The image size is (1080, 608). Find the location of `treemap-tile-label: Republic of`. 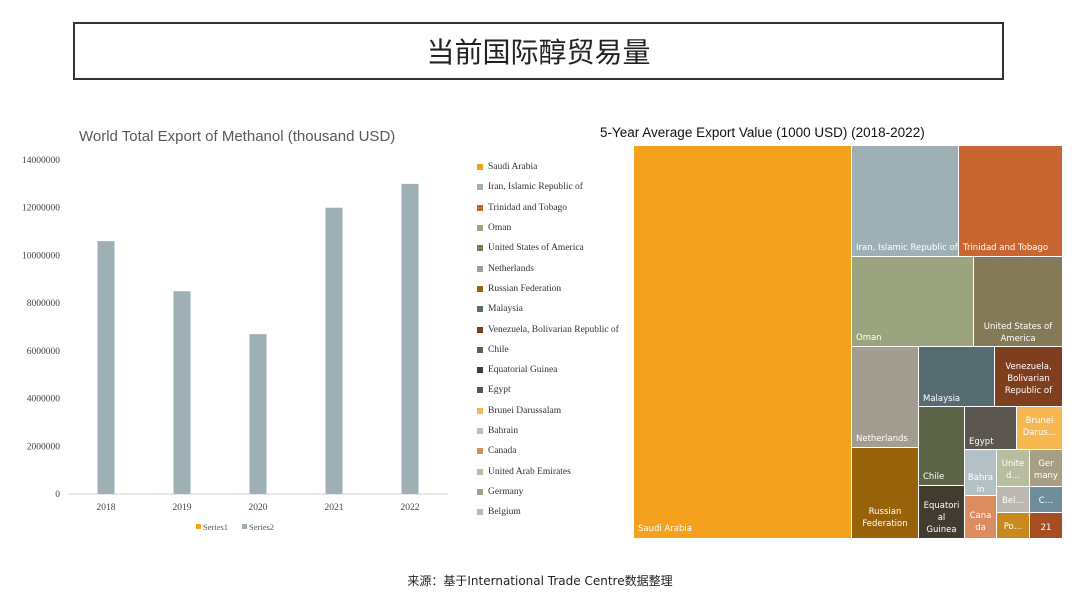

treemap-tile-label: Republic of is located at coordinates (1029, 391).